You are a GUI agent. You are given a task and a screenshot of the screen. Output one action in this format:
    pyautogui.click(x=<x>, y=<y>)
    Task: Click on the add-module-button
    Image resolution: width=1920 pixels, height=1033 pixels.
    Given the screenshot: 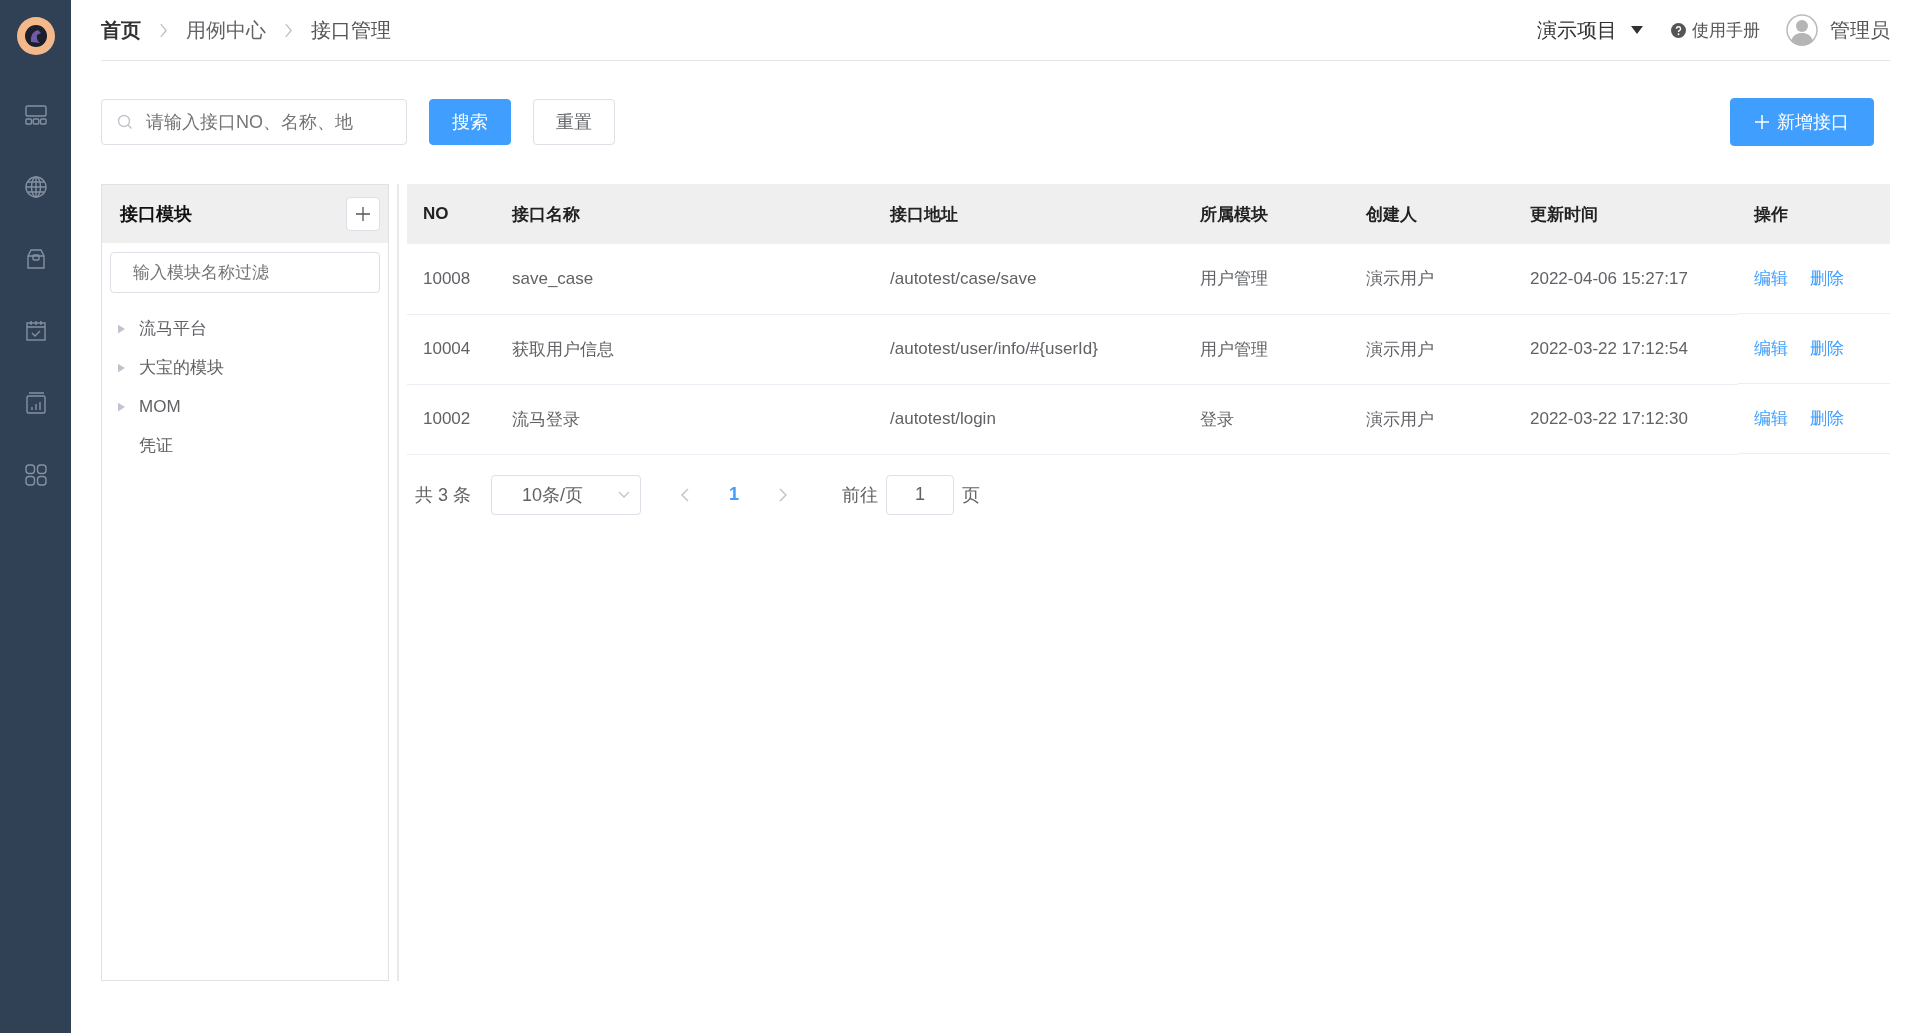 What is the action you would take?
    pyautogui.click(x=363, y=214)
    